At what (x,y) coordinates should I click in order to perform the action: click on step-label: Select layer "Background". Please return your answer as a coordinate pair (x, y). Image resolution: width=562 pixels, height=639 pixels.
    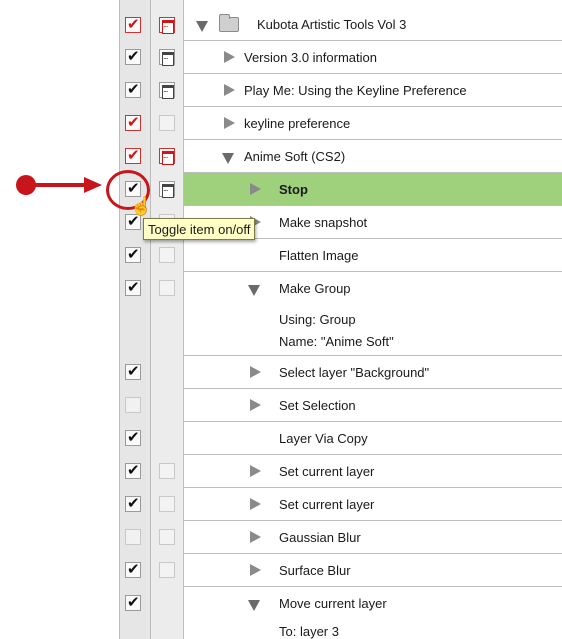
    Looking at the image, I should click on (354, 372).